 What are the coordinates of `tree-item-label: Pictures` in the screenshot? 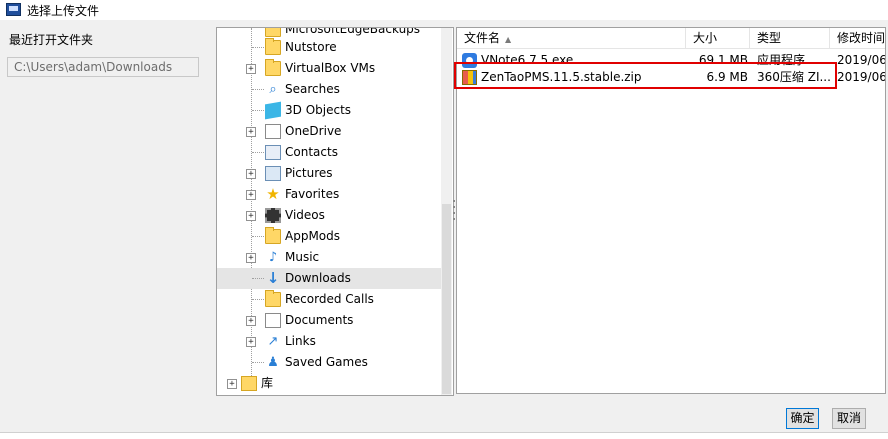 It's located at (309, 173).